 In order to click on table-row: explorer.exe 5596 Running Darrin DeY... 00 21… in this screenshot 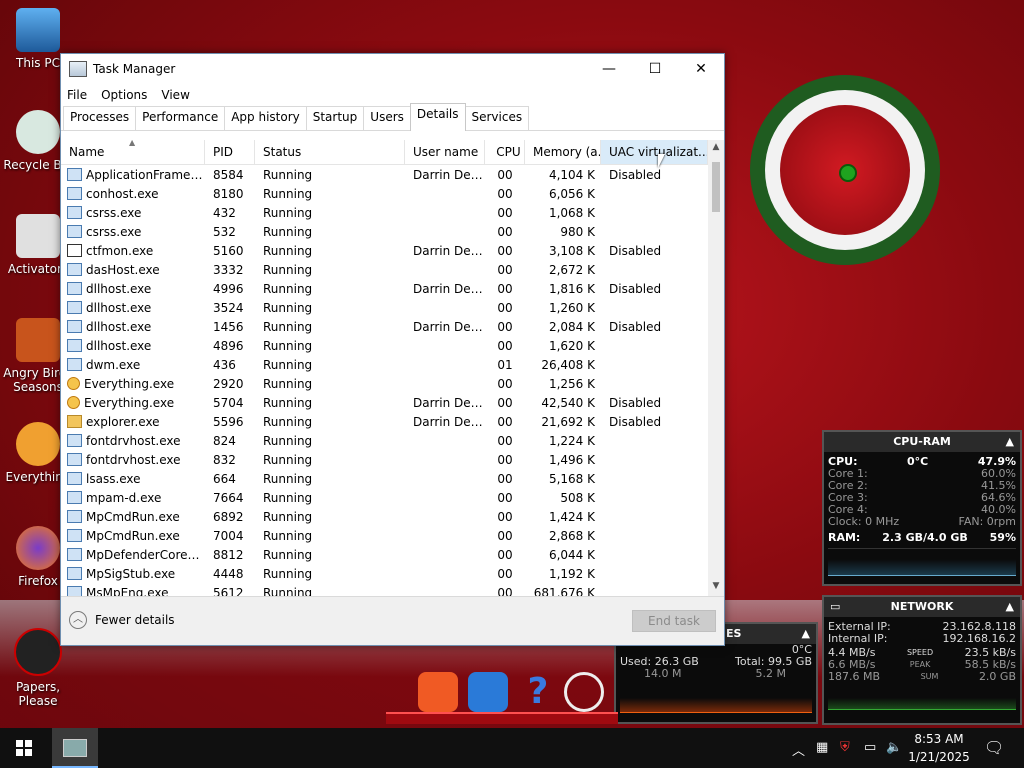, I will do `click(384, 421)`.